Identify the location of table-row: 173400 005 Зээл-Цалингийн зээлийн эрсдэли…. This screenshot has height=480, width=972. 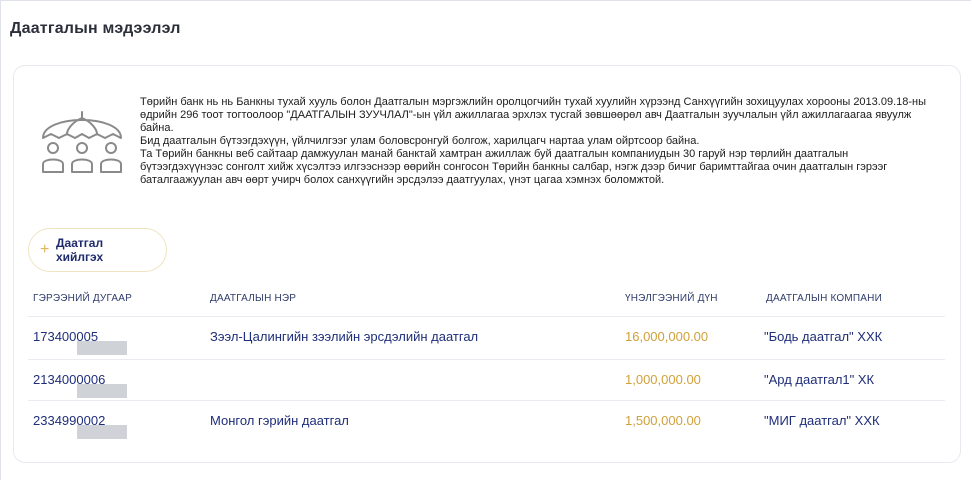
(486, 336).